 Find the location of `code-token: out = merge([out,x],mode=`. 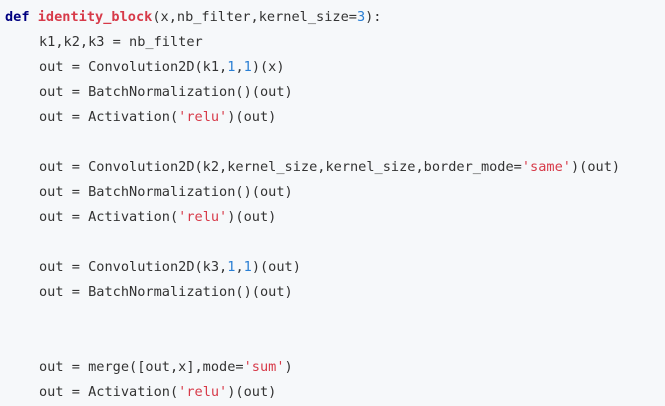

code-token: out = merge([out,x],mode= is located at coordinates (141, 367).